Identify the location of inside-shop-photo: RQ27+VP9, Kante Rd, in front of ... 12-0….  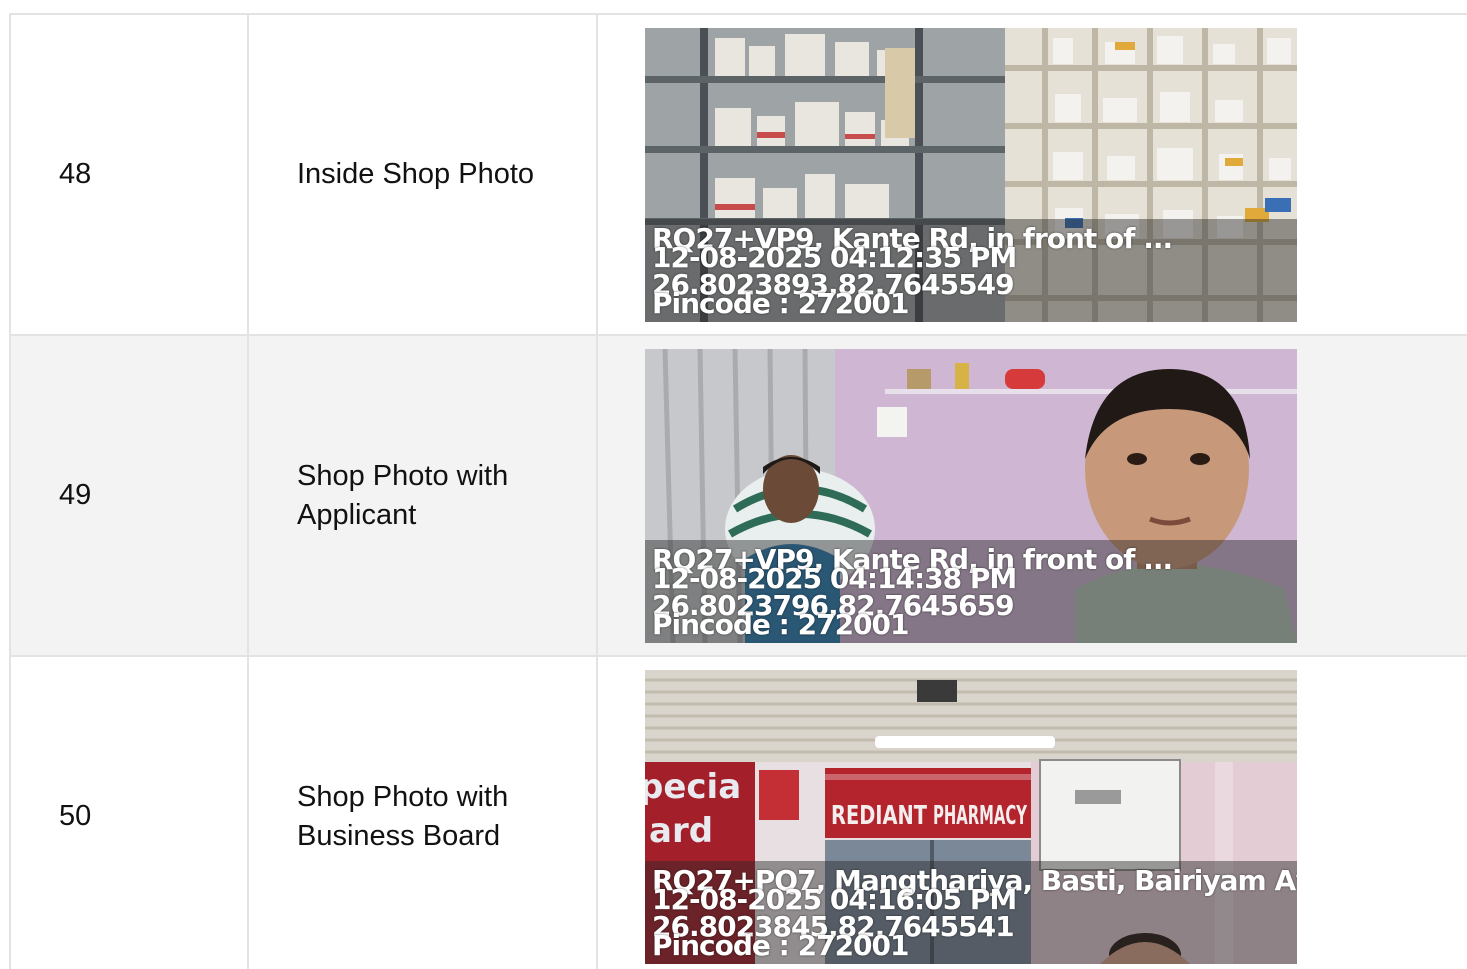
(971, 174).